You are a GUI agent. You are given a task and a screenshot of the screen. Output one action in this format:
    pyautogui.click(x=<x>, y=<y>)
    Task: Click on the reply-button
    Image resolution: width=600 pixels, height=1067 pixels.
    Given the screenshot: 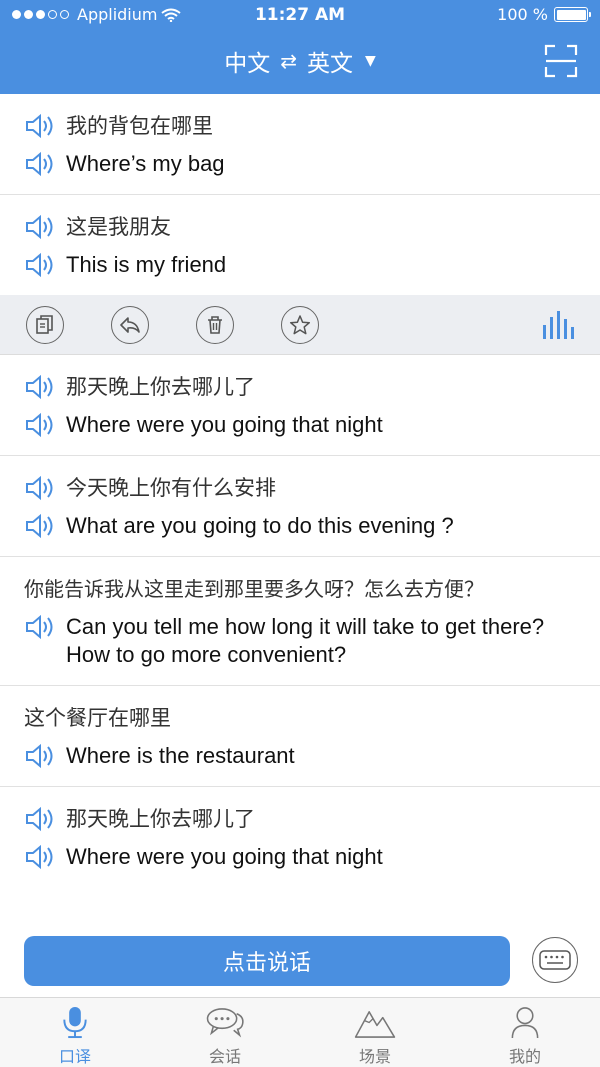 What is the action you would take?
    pyautogui.click(x=130, y=324)
    